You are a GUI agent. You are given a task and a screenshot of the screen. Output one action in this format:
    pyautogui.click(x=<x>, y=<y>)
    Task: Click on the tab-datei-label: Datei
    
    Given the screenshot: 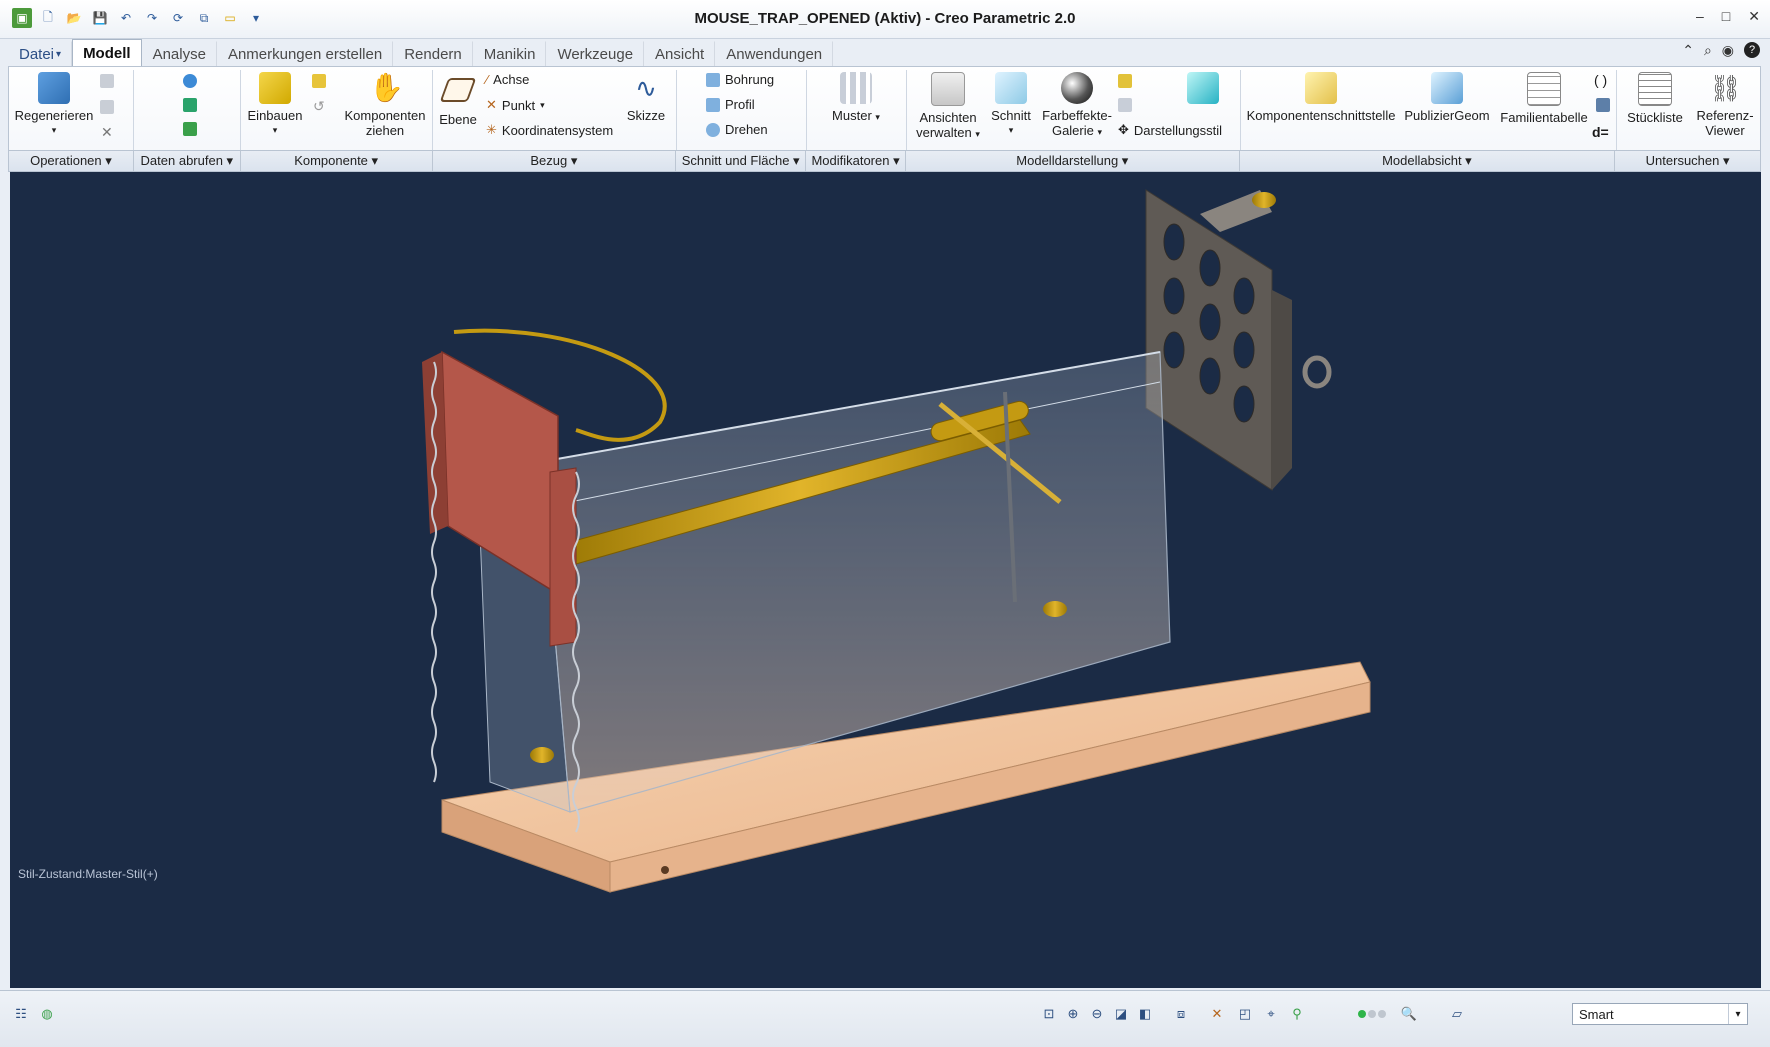 What is the action you would take?
    pyautogui.click(x=37, y=54)
    